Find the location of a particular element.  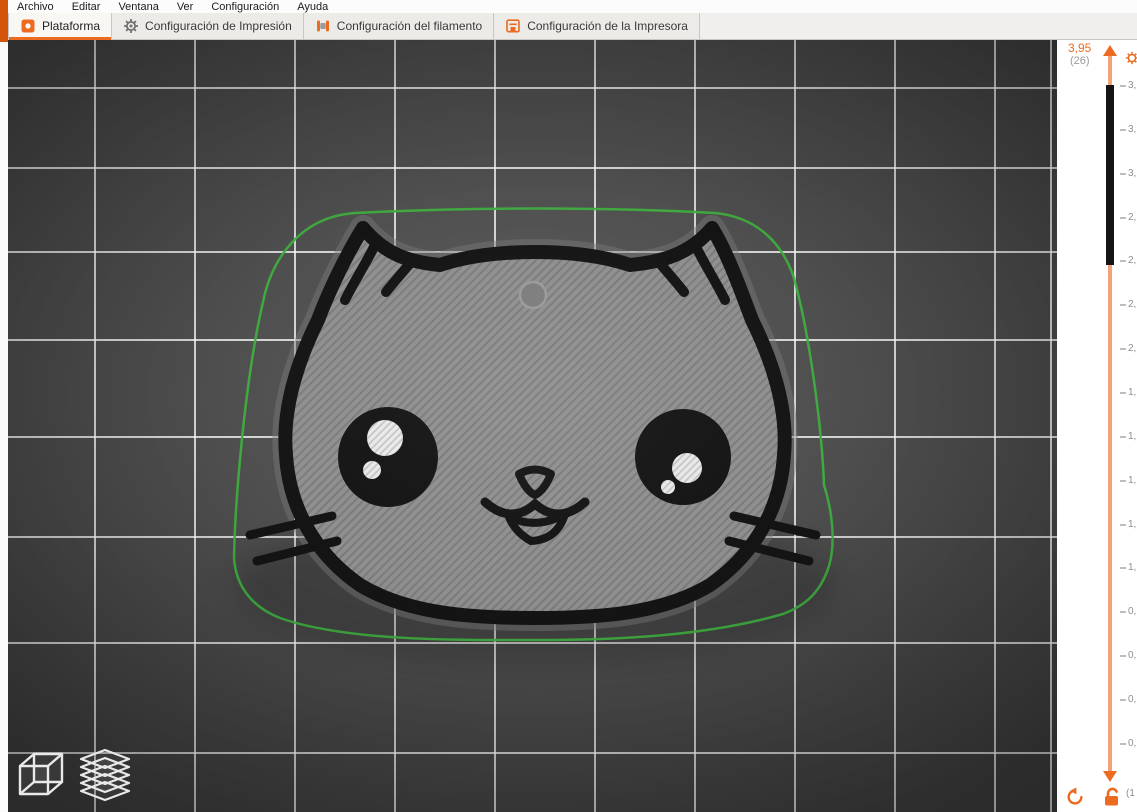

layer-slider-up-arrow is located at coordinates (1110, 50).